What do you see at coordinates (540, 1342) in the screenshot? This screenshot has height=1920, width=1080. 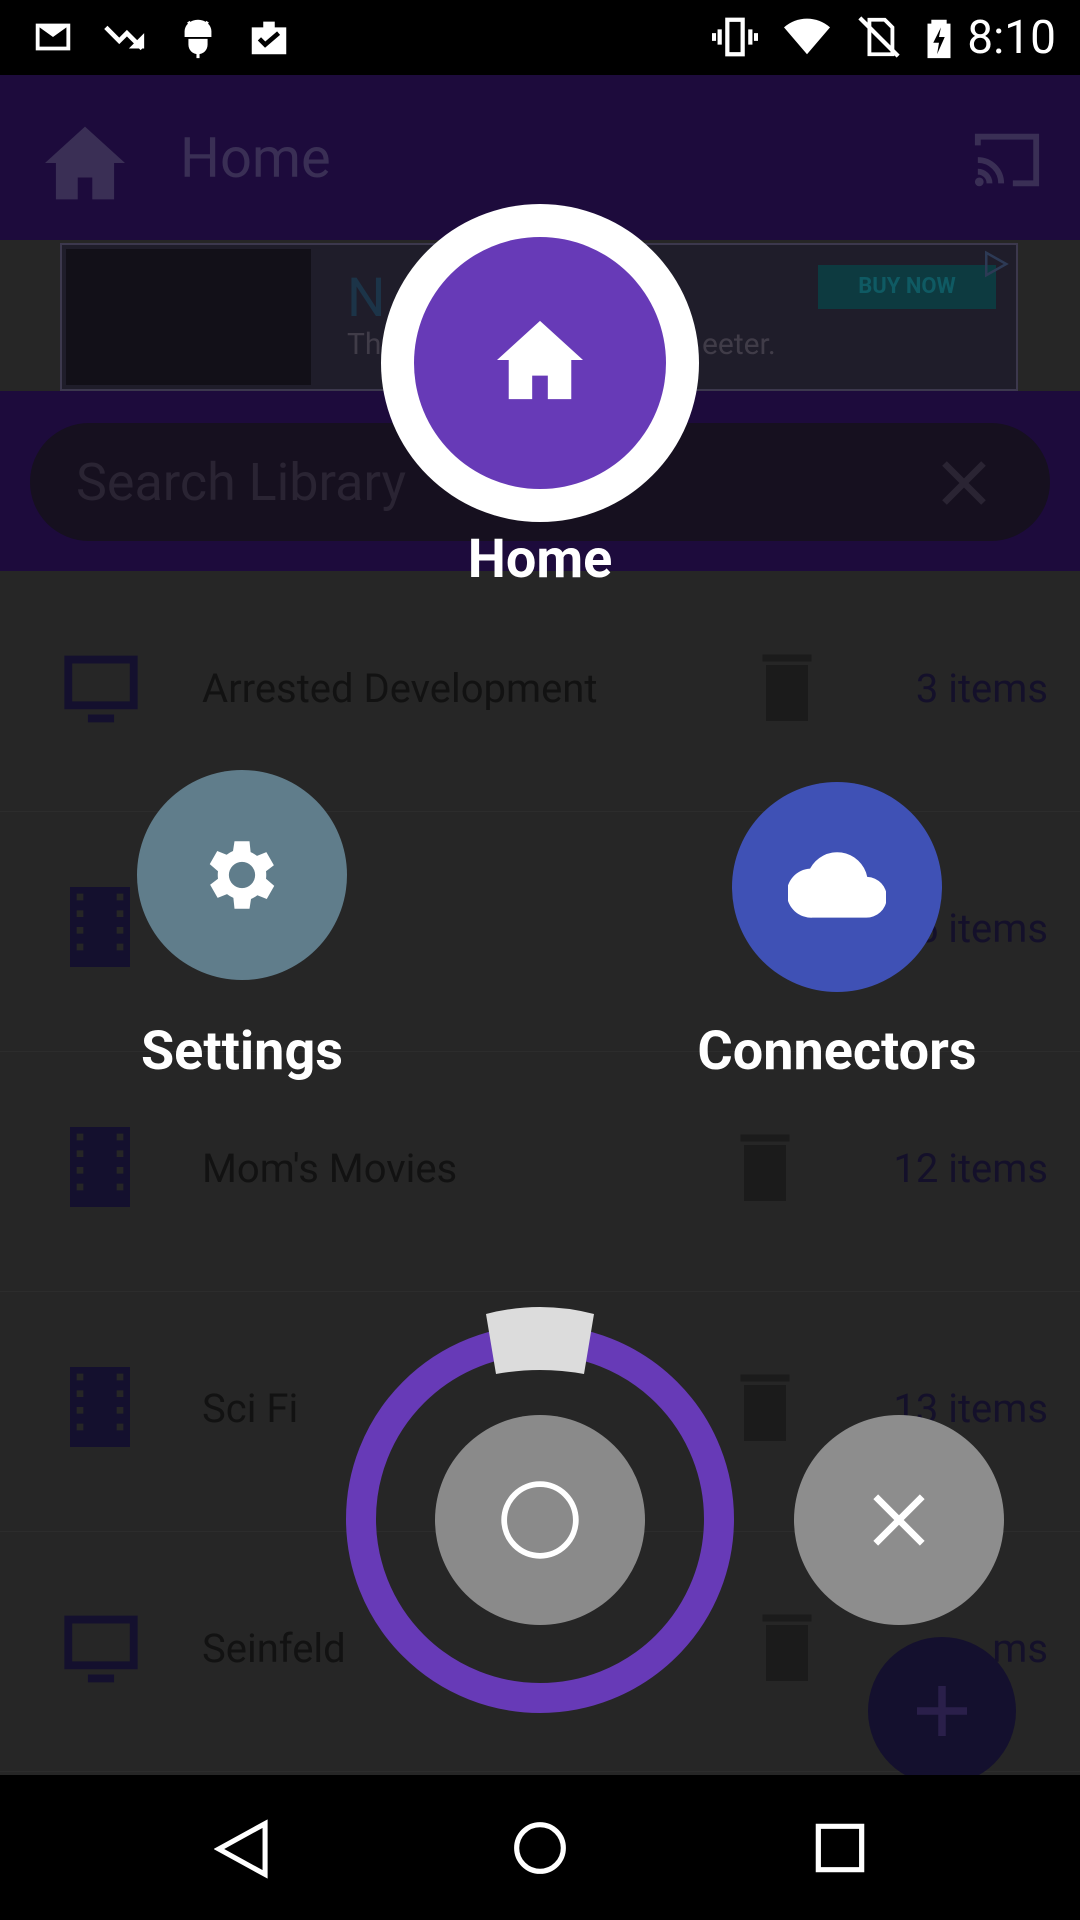 I see `dial-handle` at bounding box center [540, 1342].